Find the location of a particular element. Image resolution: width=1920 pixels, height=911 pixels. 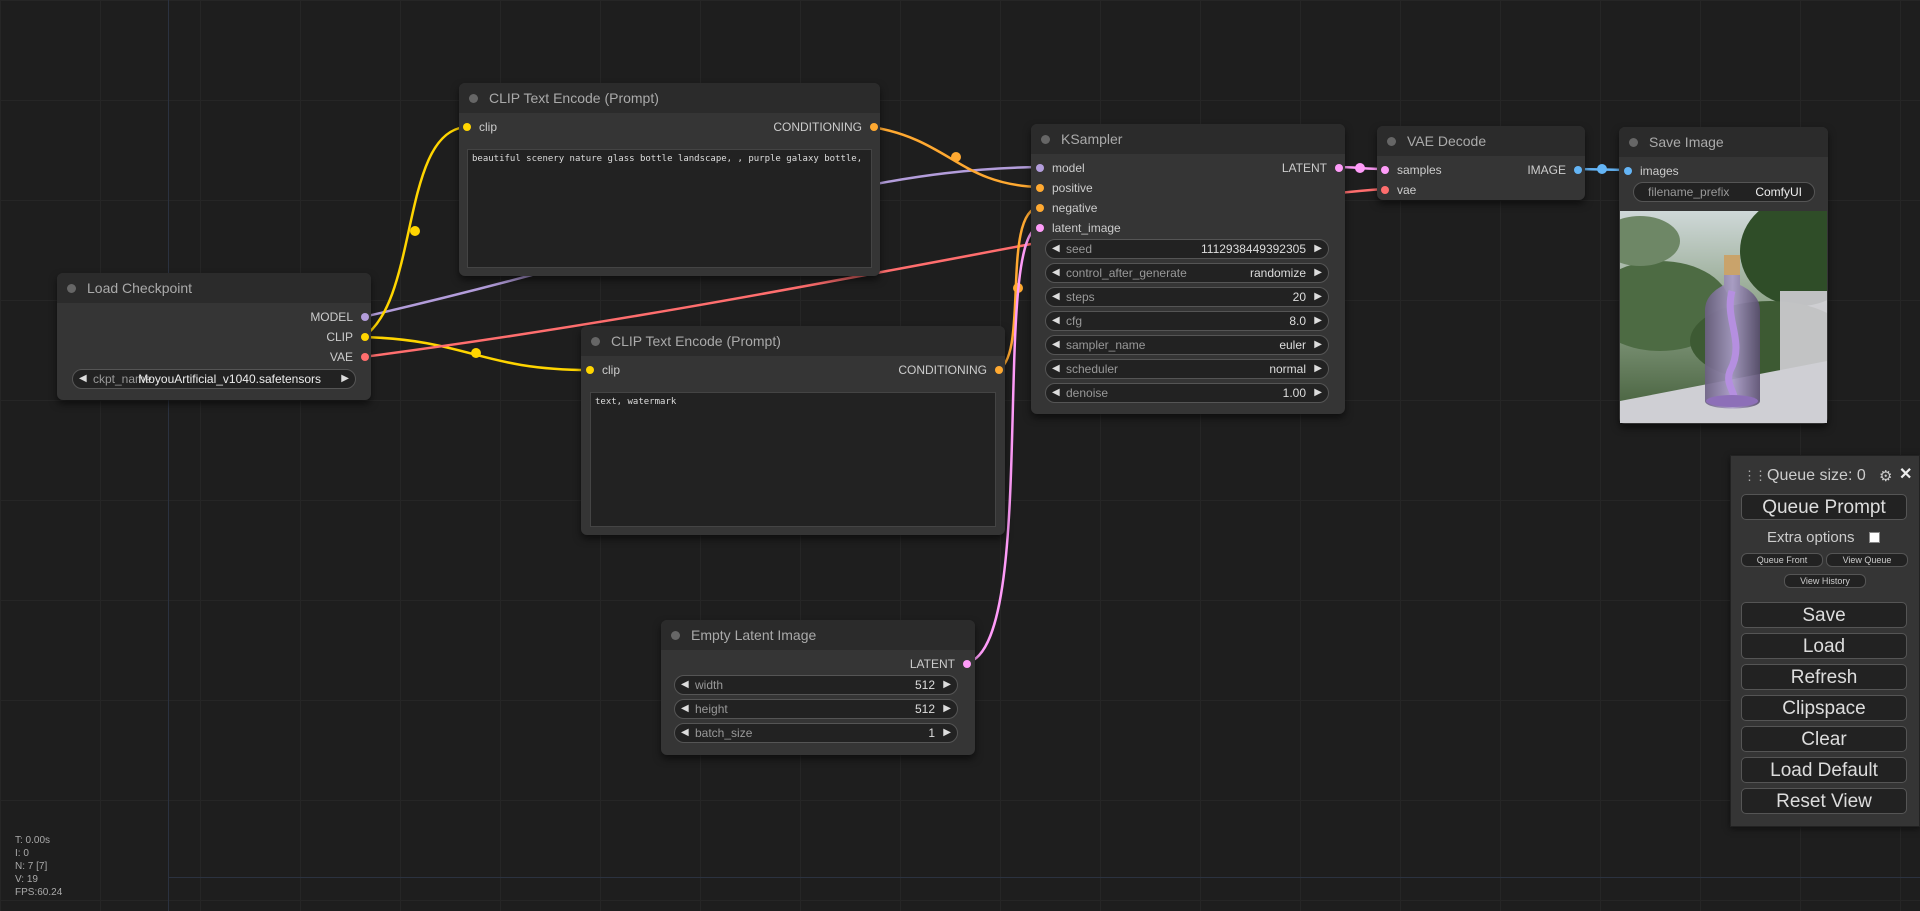

gear-icon: ⚙ is located at coordinates (1885, 476).